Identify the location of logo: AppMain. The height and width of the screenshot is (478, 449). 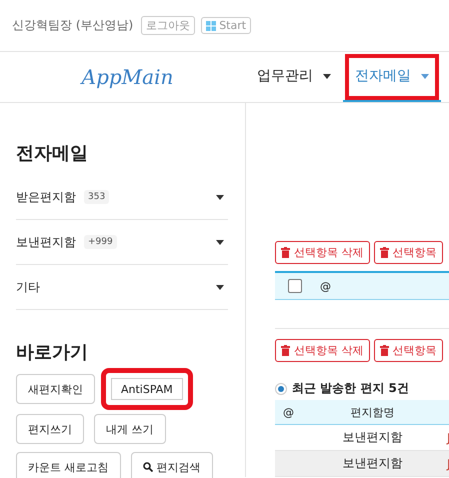
(123, 77).